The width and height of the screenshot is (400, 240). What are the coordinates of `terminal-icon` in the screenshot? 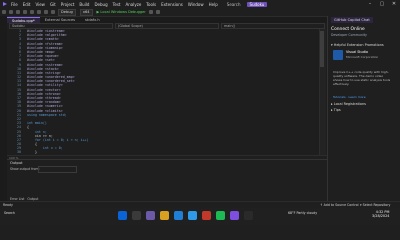 It's located at (248, 215).